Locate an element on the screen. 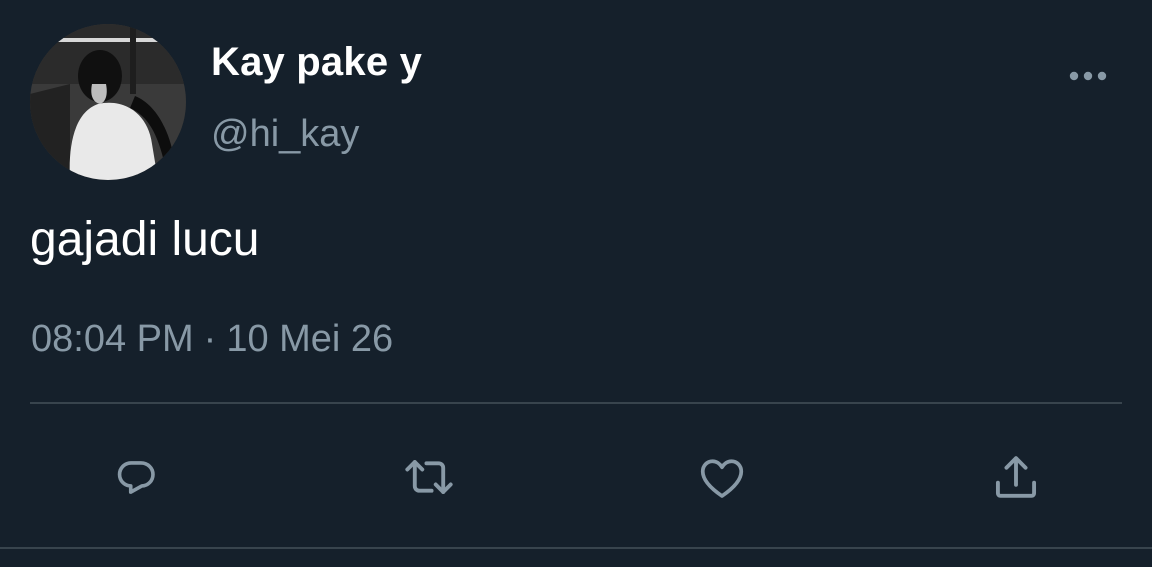 Image resolution: width=1152 pixels, height=567 pixels. heart-icon is located at coordinates (722, 478).